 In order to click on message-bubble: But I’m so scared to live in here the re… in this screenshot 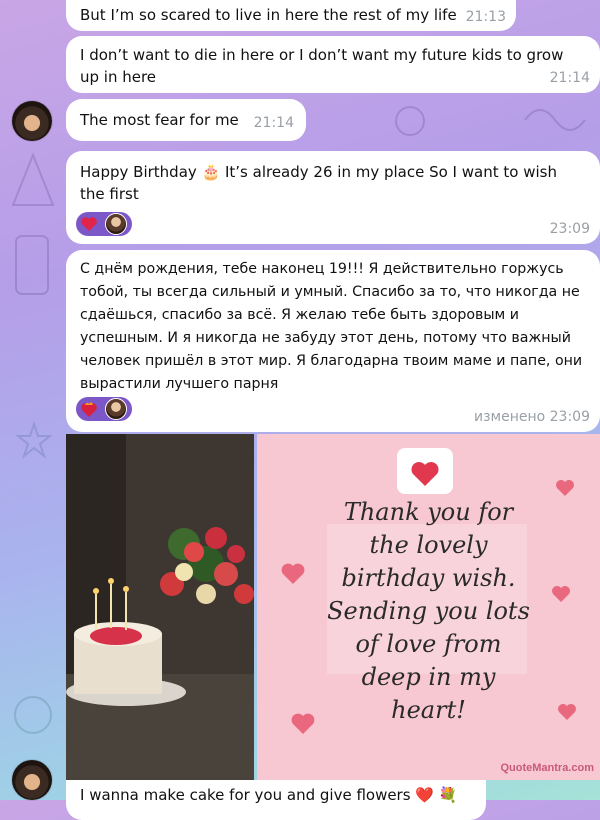, I will do `click(291, 15)`.